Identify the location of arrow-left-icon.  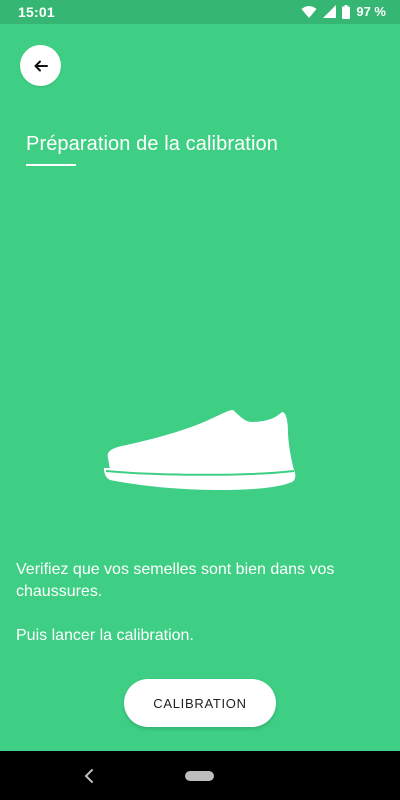
(41, 65).